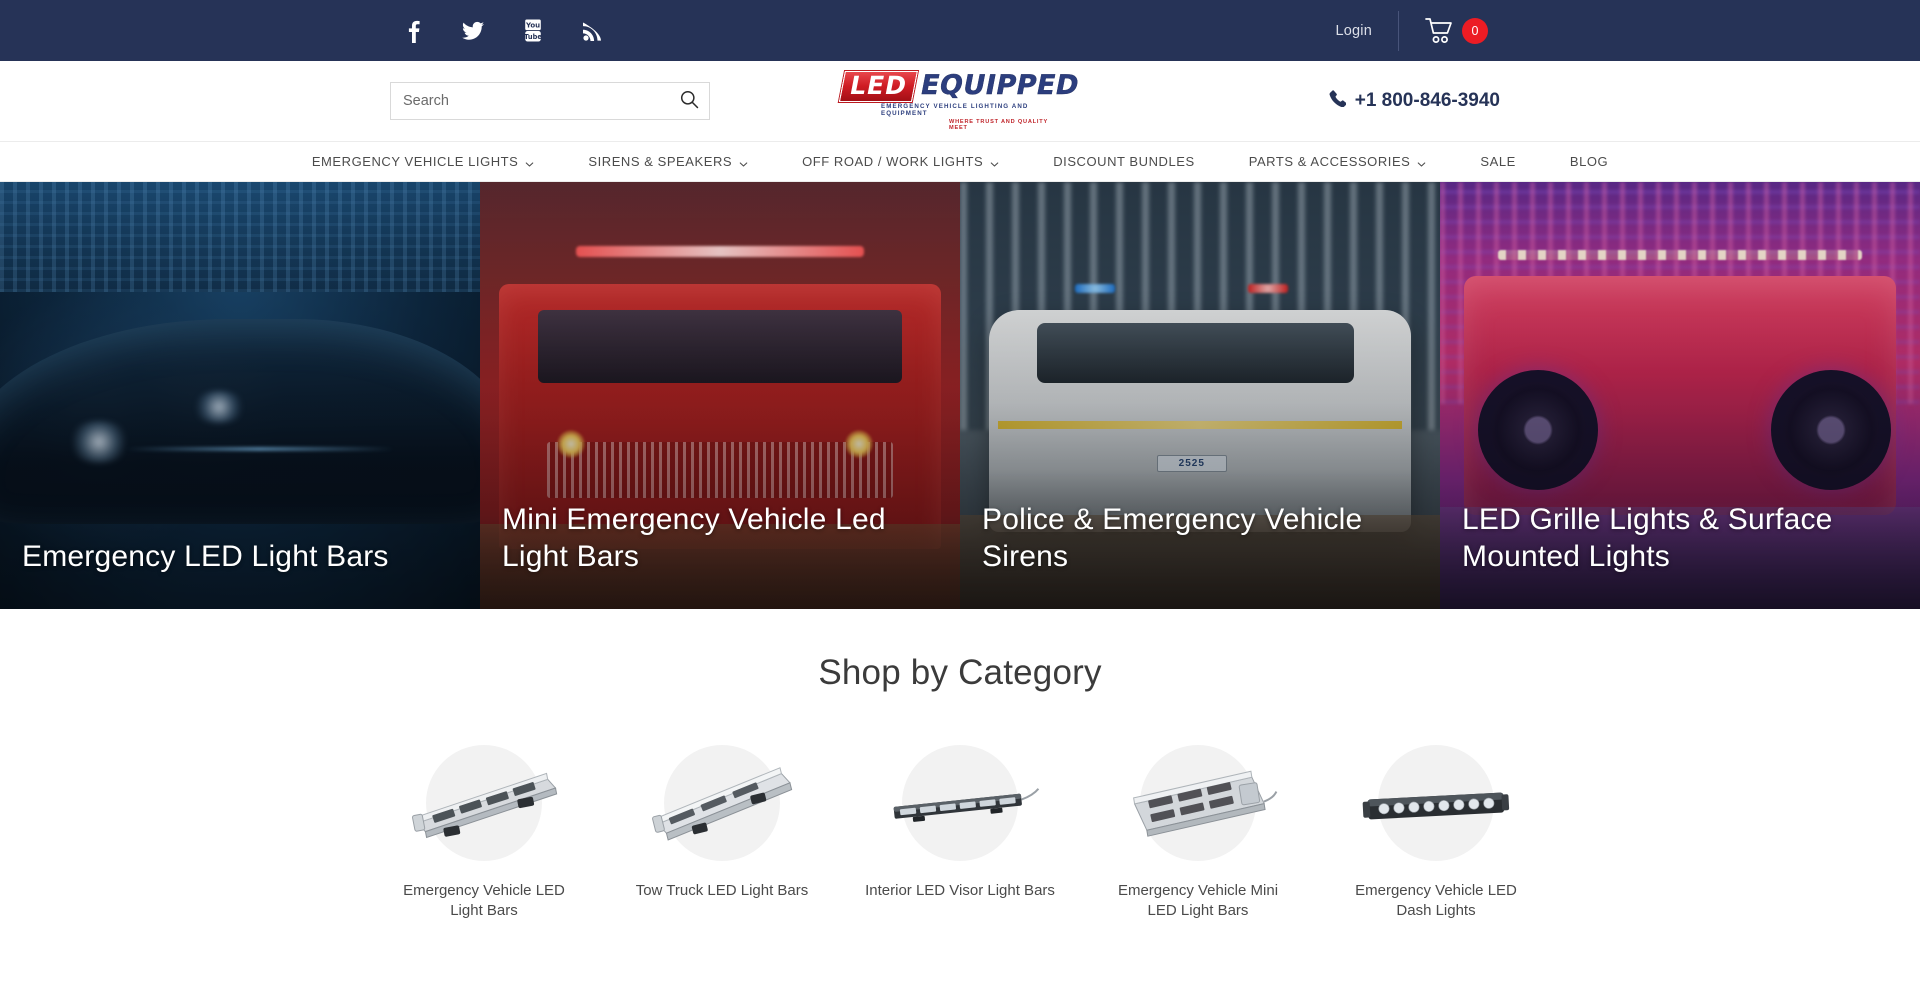  I want to click on hero-tile-emergency-led-light-bars: Emergency LED Light Bars, so click(240, 395).